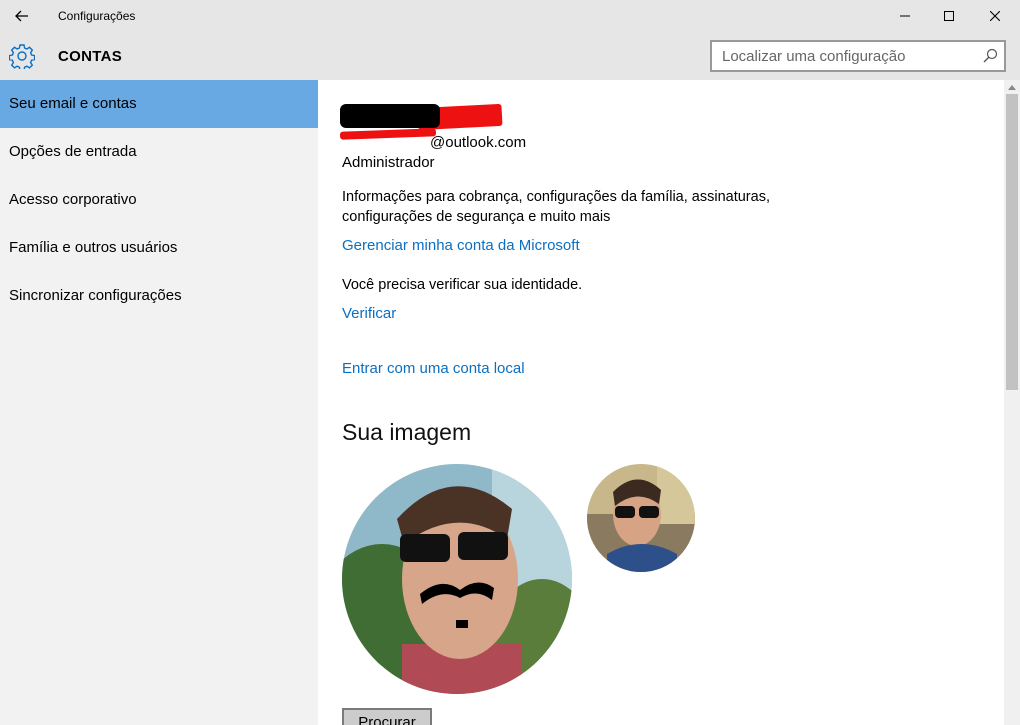 The image size is (1020, 725). I want to click on previous-avatar-image, so click(641, 518).